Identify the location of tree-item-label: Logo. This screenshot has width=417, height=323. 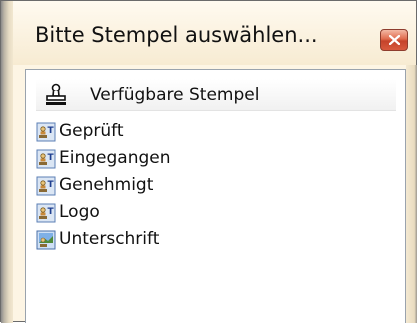
(79, 212).